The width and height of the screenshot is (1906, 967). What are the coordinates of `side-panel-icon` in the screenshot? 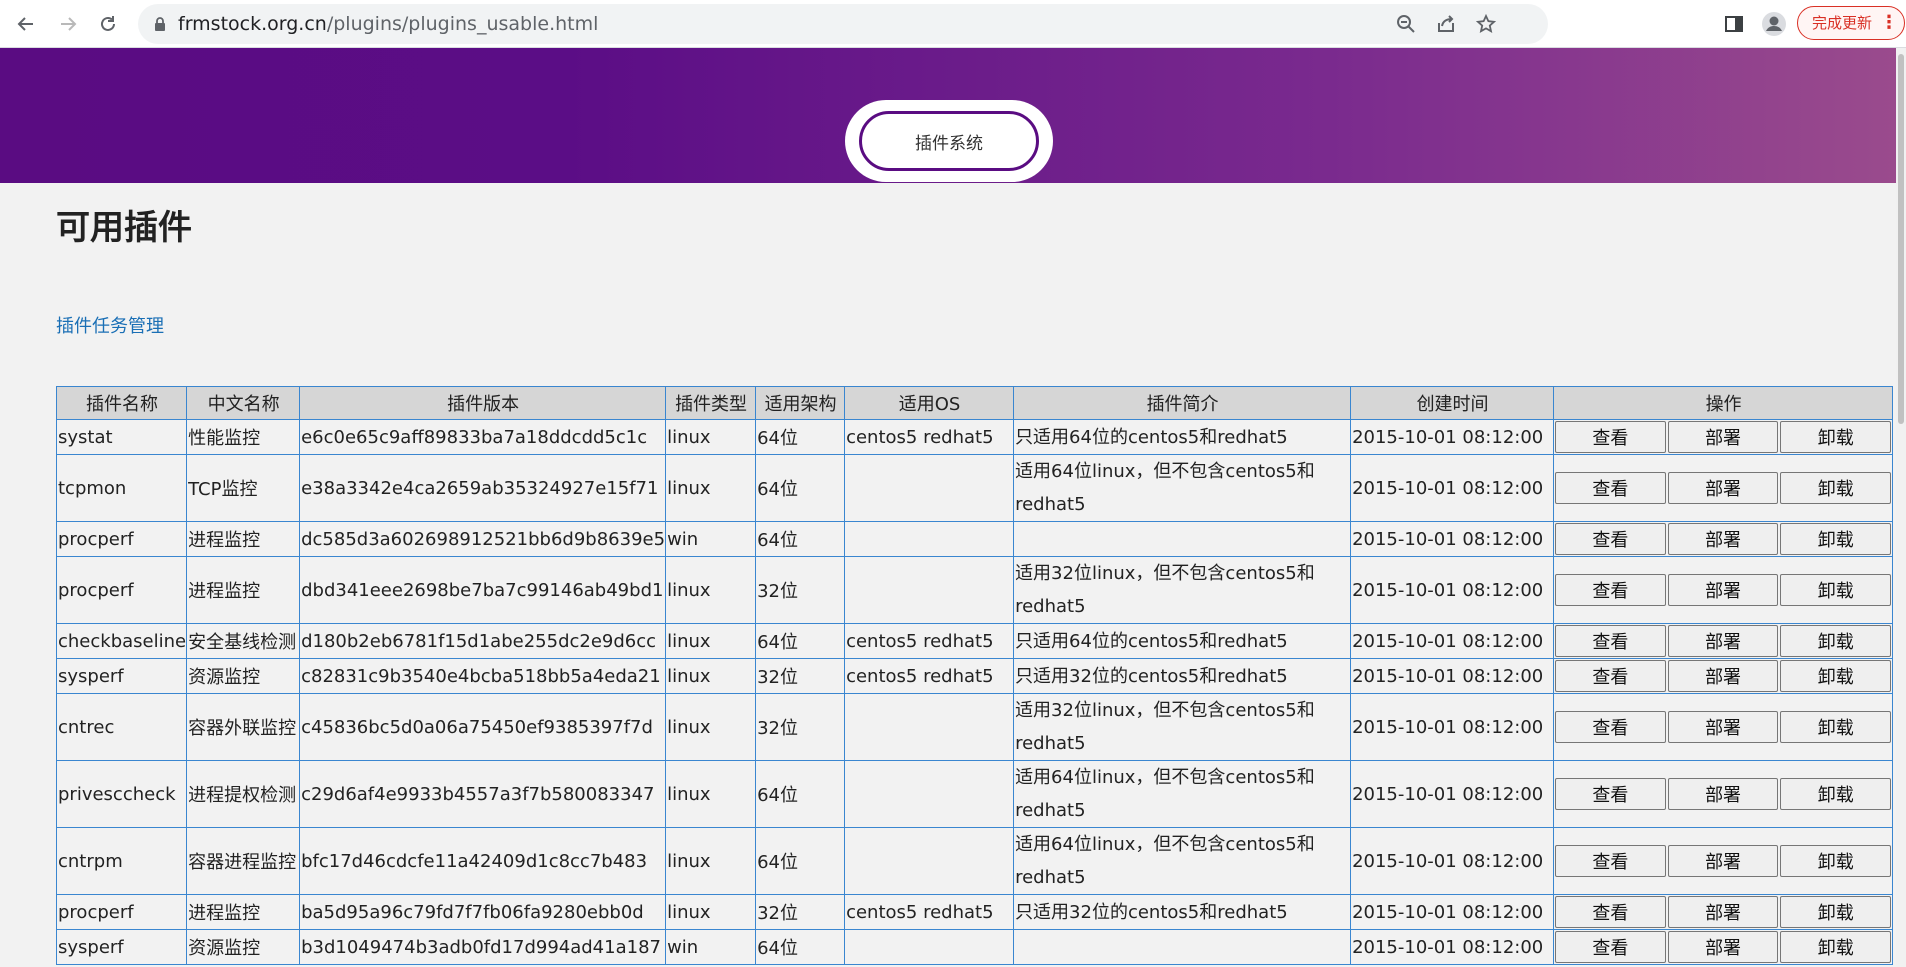 It's located at (1734, 24).